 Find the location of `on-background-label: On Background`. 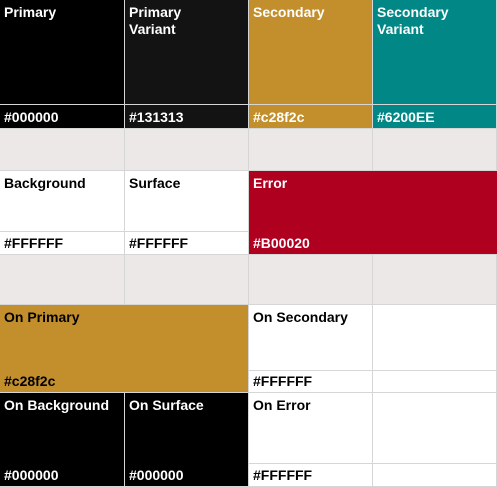

on-background-label: On Background is located at coordinates (57, 405).